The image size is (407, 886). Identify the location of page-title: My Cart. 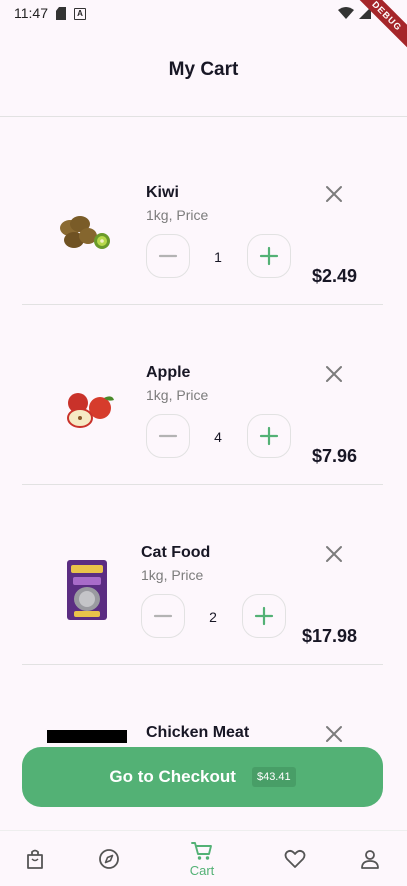
(203, 69).